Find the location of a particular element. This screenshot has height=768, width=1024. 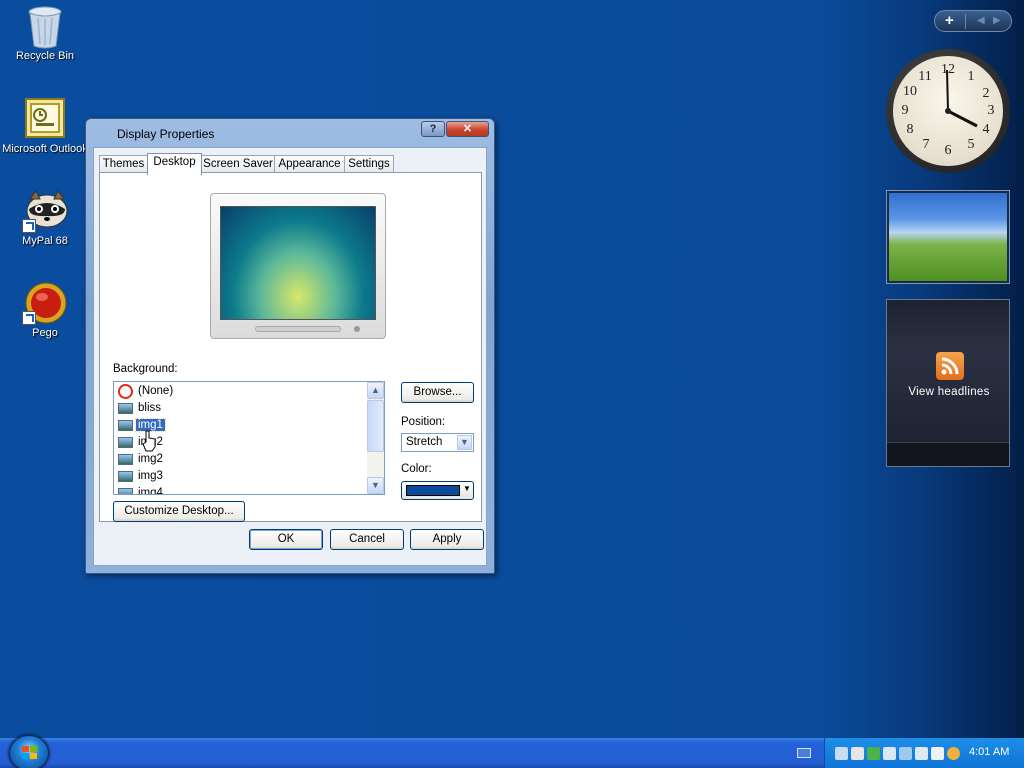

position-select: Stretch ▼ is located at coordinates (437, 442).